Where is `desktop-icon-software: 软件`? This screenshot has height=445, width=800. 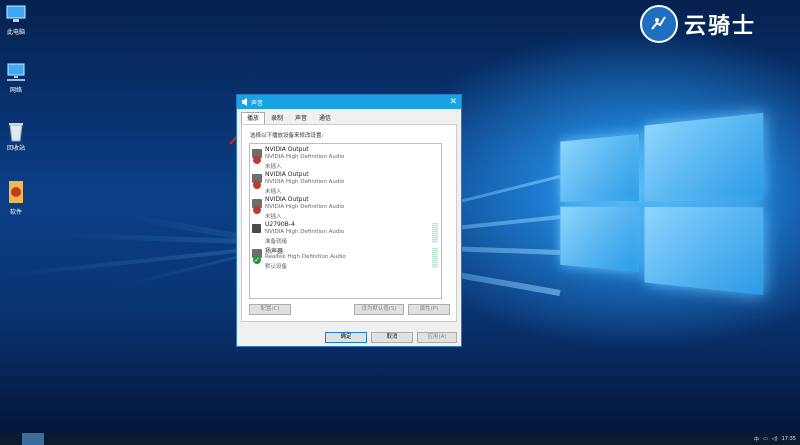
desktop-icon-software: 软件 is located at coordinates (16, 198).